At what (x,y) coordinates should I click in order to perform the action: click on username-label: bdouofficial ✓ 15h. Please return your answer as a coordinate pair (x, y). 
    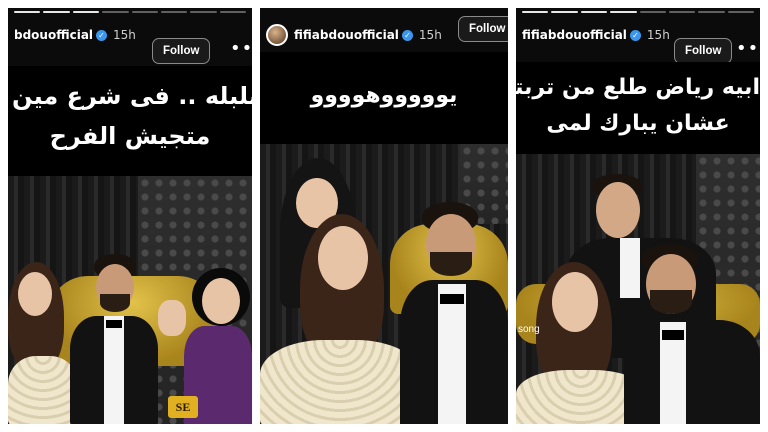
    Looking at the image, I should click on (75, 35).